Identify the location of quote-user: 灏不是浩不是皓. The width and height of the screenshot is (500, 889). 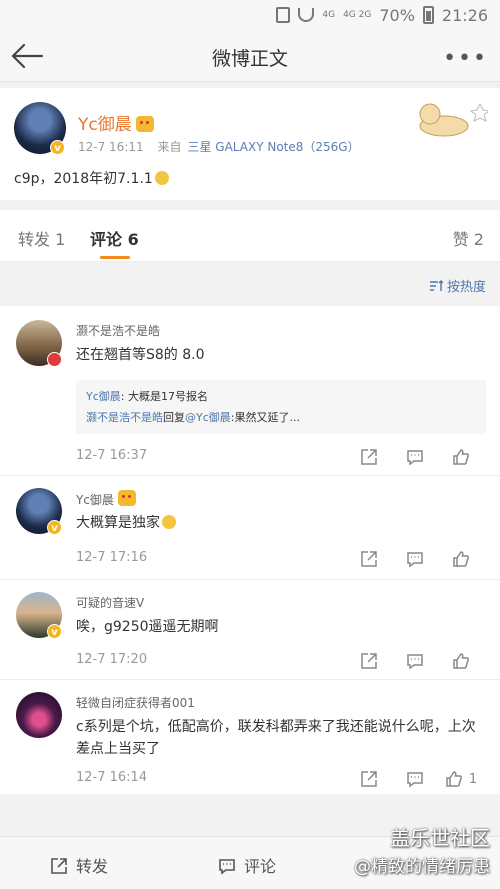
(124, 417).